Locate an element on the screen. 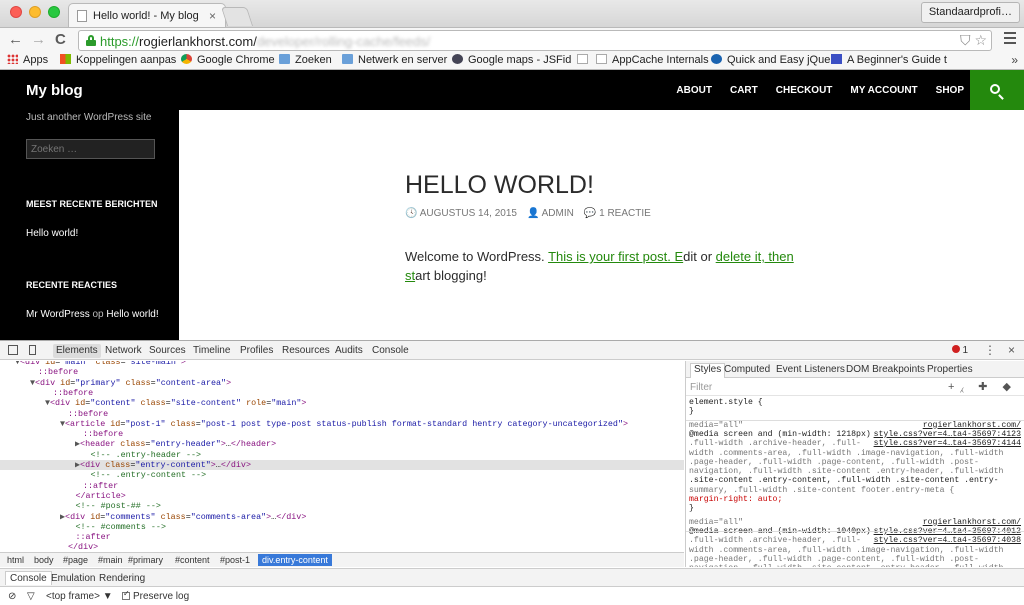 The image size is (1024, 605). drawer-tab-emulation: Emulation is located at coordinates (73, 578).